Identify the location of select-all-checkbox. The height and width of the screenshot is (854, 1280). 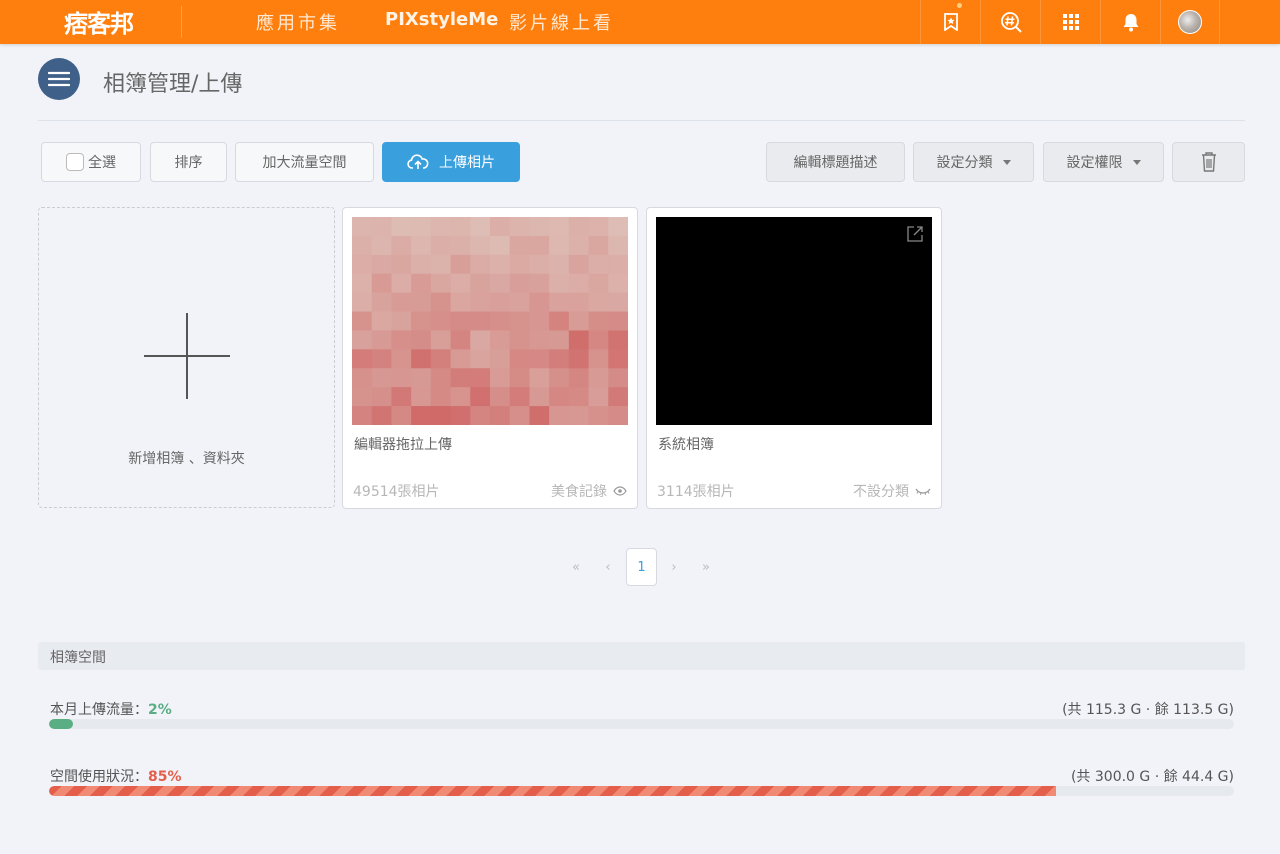
(75, 162).